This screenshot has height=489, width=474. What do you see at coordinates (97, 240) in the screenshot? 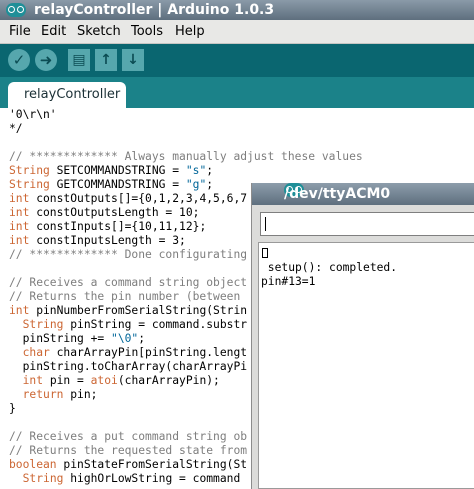
I see `code-line: int constInputsLength = 3;` at bounding box center [97, 240].